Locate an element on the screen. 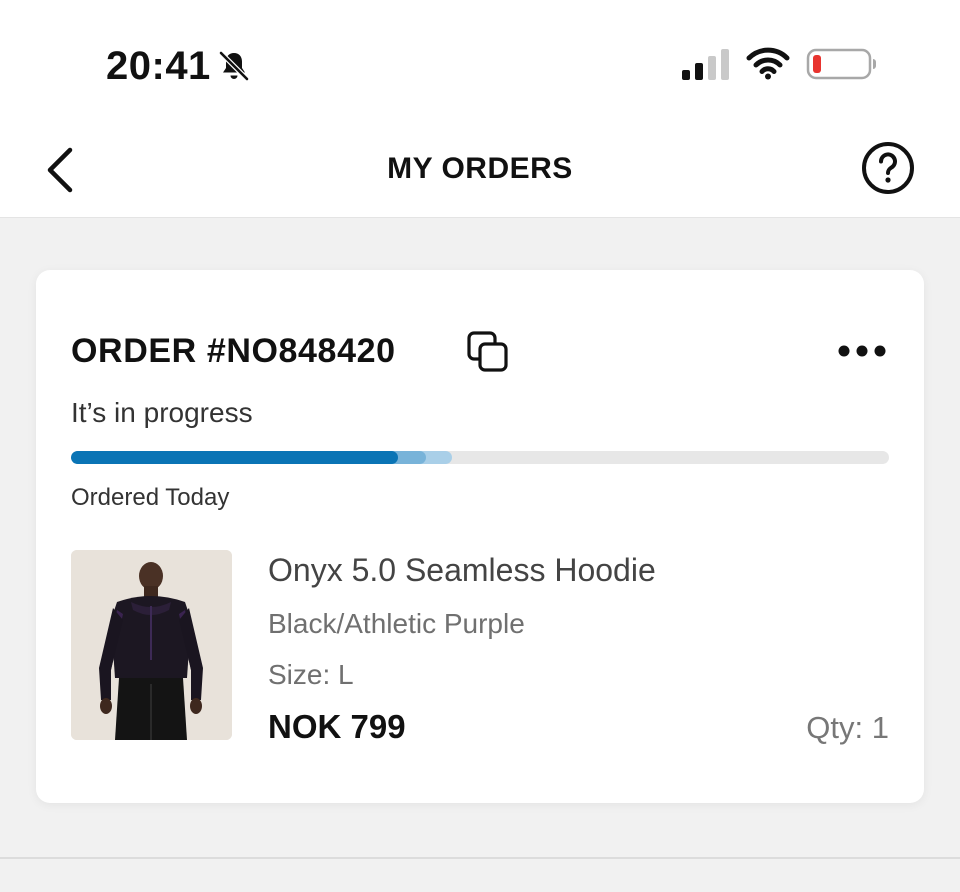 The height and width of the screenshot is (892, 960). help-question-icon is located at coordinates (888, 168).